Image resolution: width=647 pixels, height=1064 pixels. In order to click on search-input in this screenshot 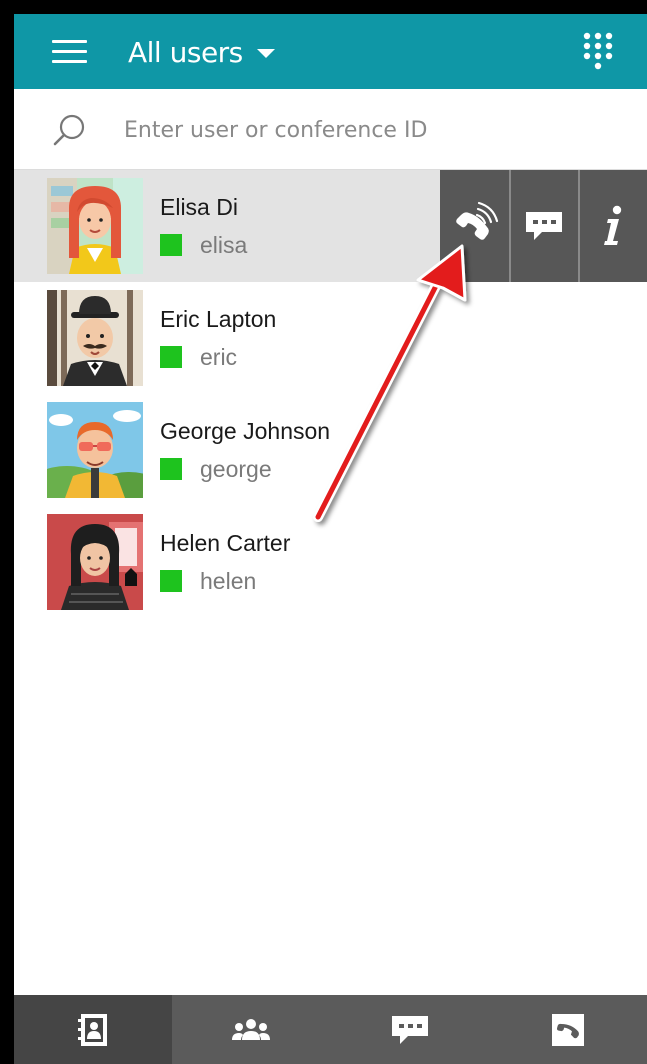, I will do `click(374, 130)`.